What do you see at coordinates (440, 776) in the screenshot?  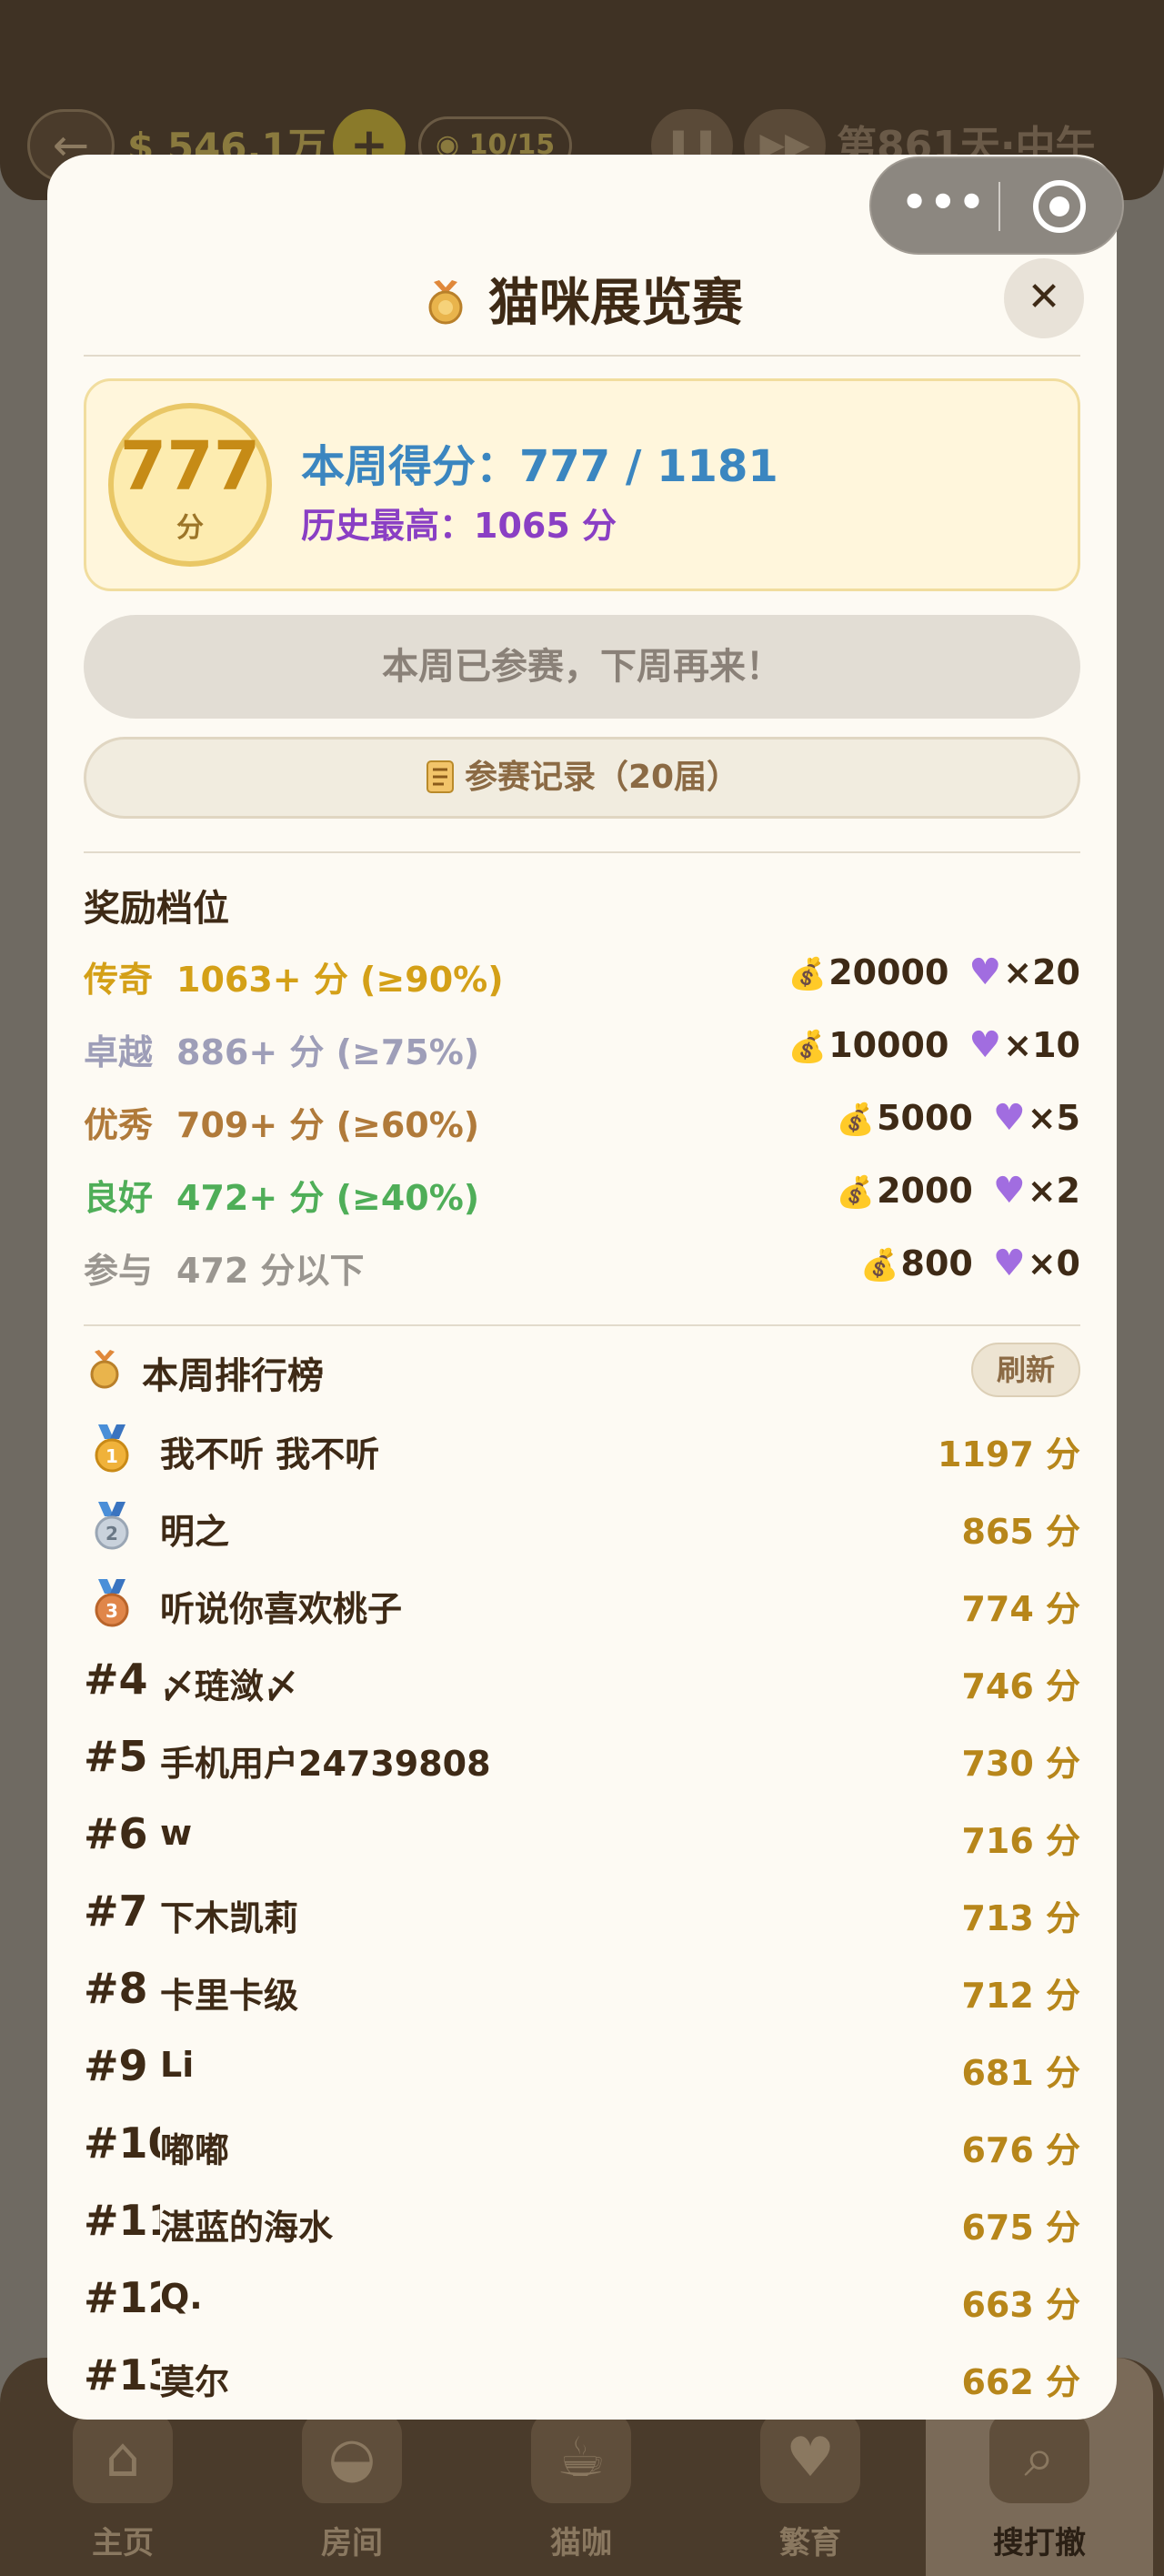 I see `scroll-icon` at bounding box center [440, 776].